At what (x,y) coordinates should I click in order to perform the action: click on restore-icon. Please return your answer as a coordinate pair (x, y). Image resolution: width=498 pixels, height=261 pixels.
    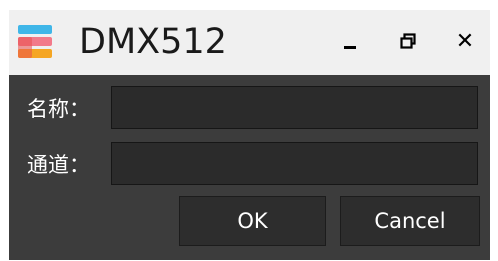
    Looking at the image, I should click on (408, 41).